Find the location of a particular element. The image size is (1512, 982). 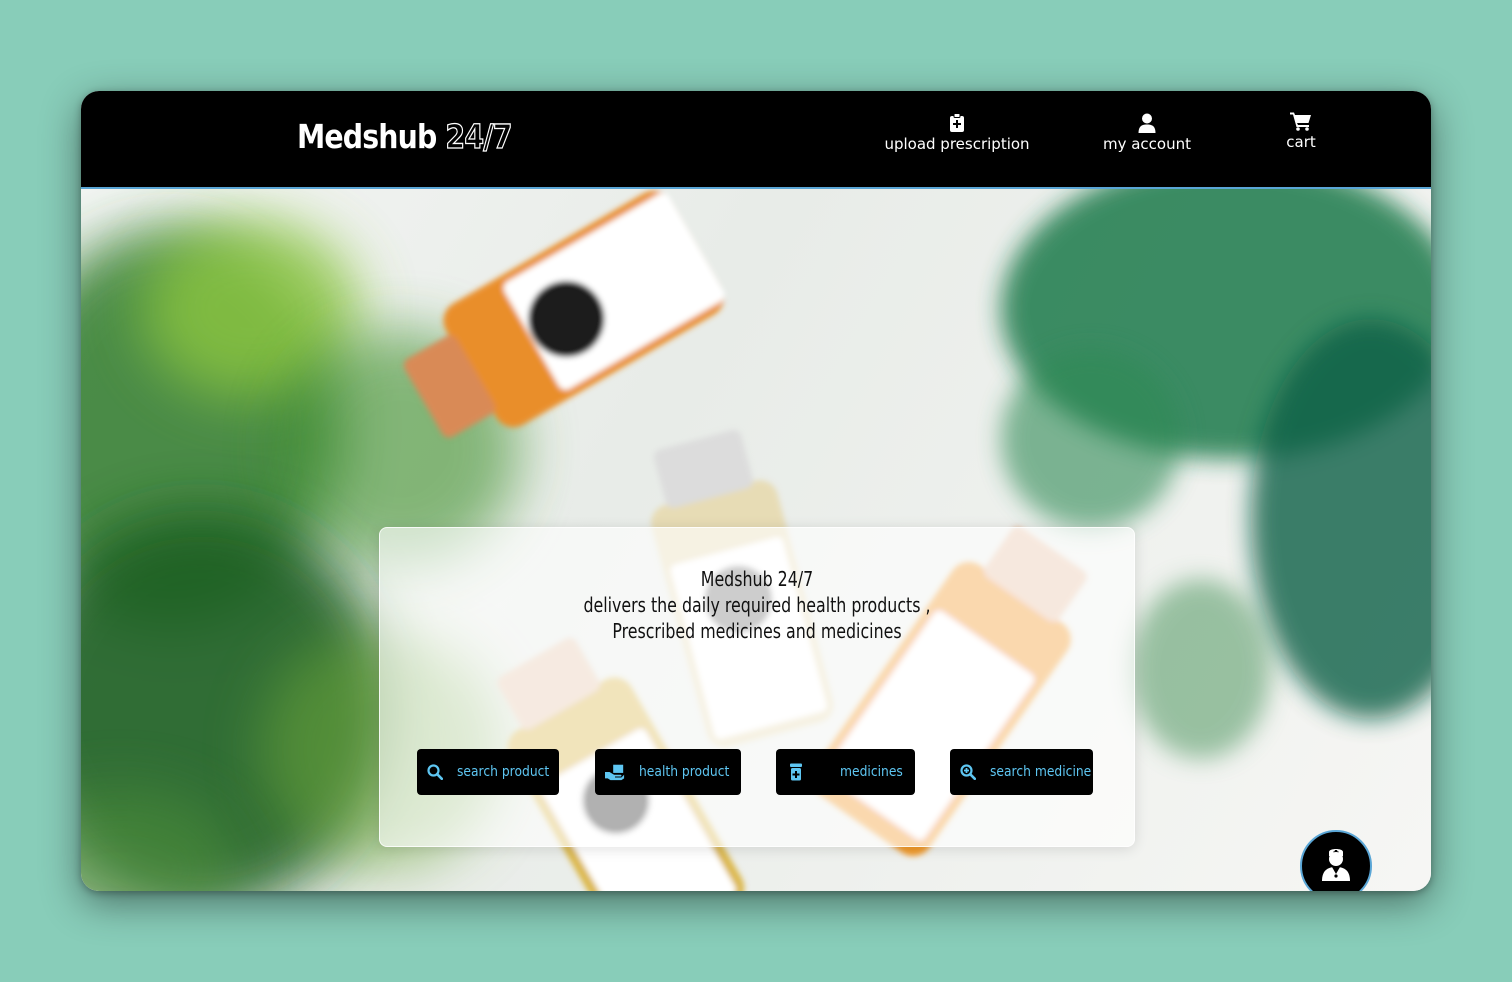

brand-logo: Medshub 24/7 is located at coordinates (405, 136).